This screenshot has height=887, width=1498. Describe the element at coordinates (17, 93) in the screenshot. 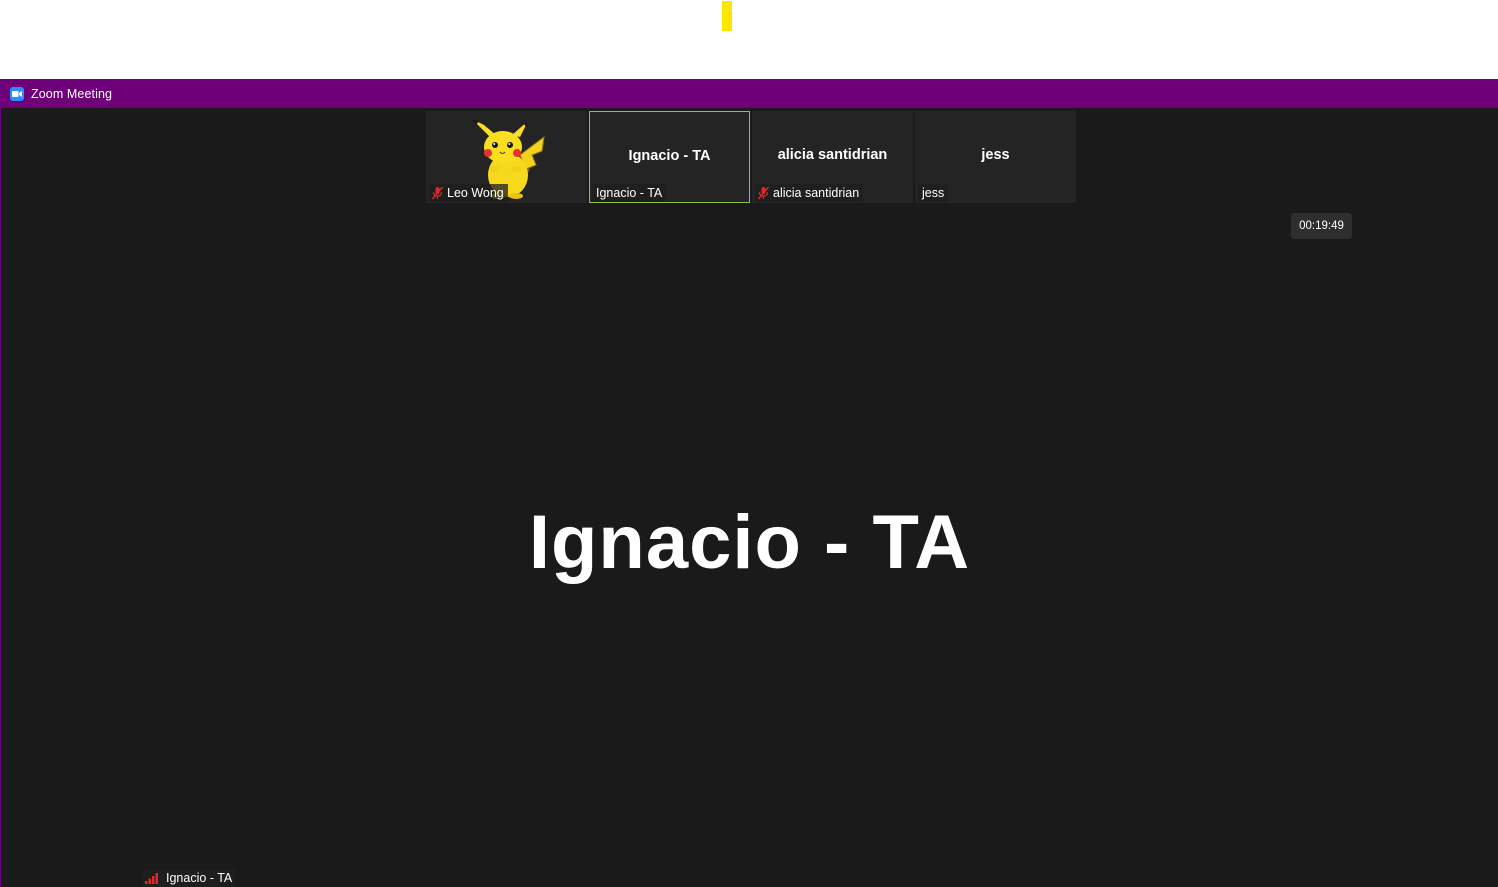

I see `zoom-camera-icon` at that location.